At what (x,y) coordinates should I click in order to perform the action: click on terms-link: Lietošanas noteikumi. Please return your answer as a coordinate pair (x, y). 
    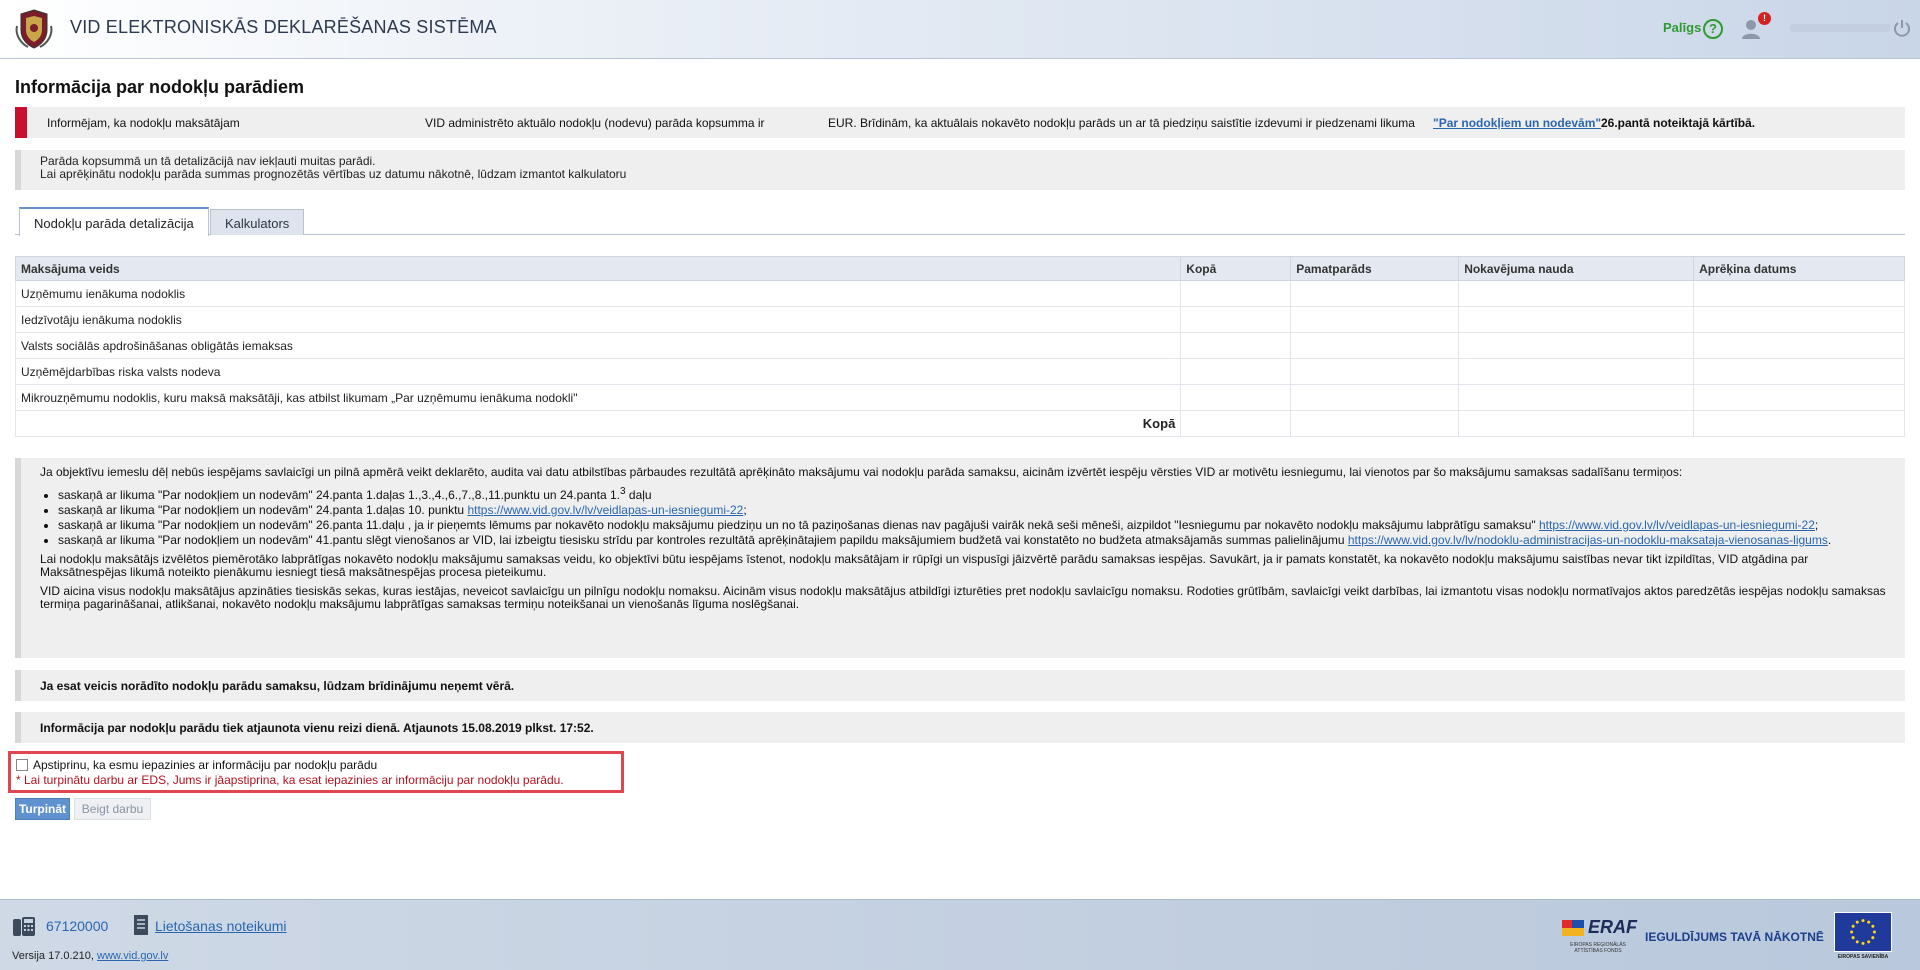
    Looking at the image, I should click on (221, 926).